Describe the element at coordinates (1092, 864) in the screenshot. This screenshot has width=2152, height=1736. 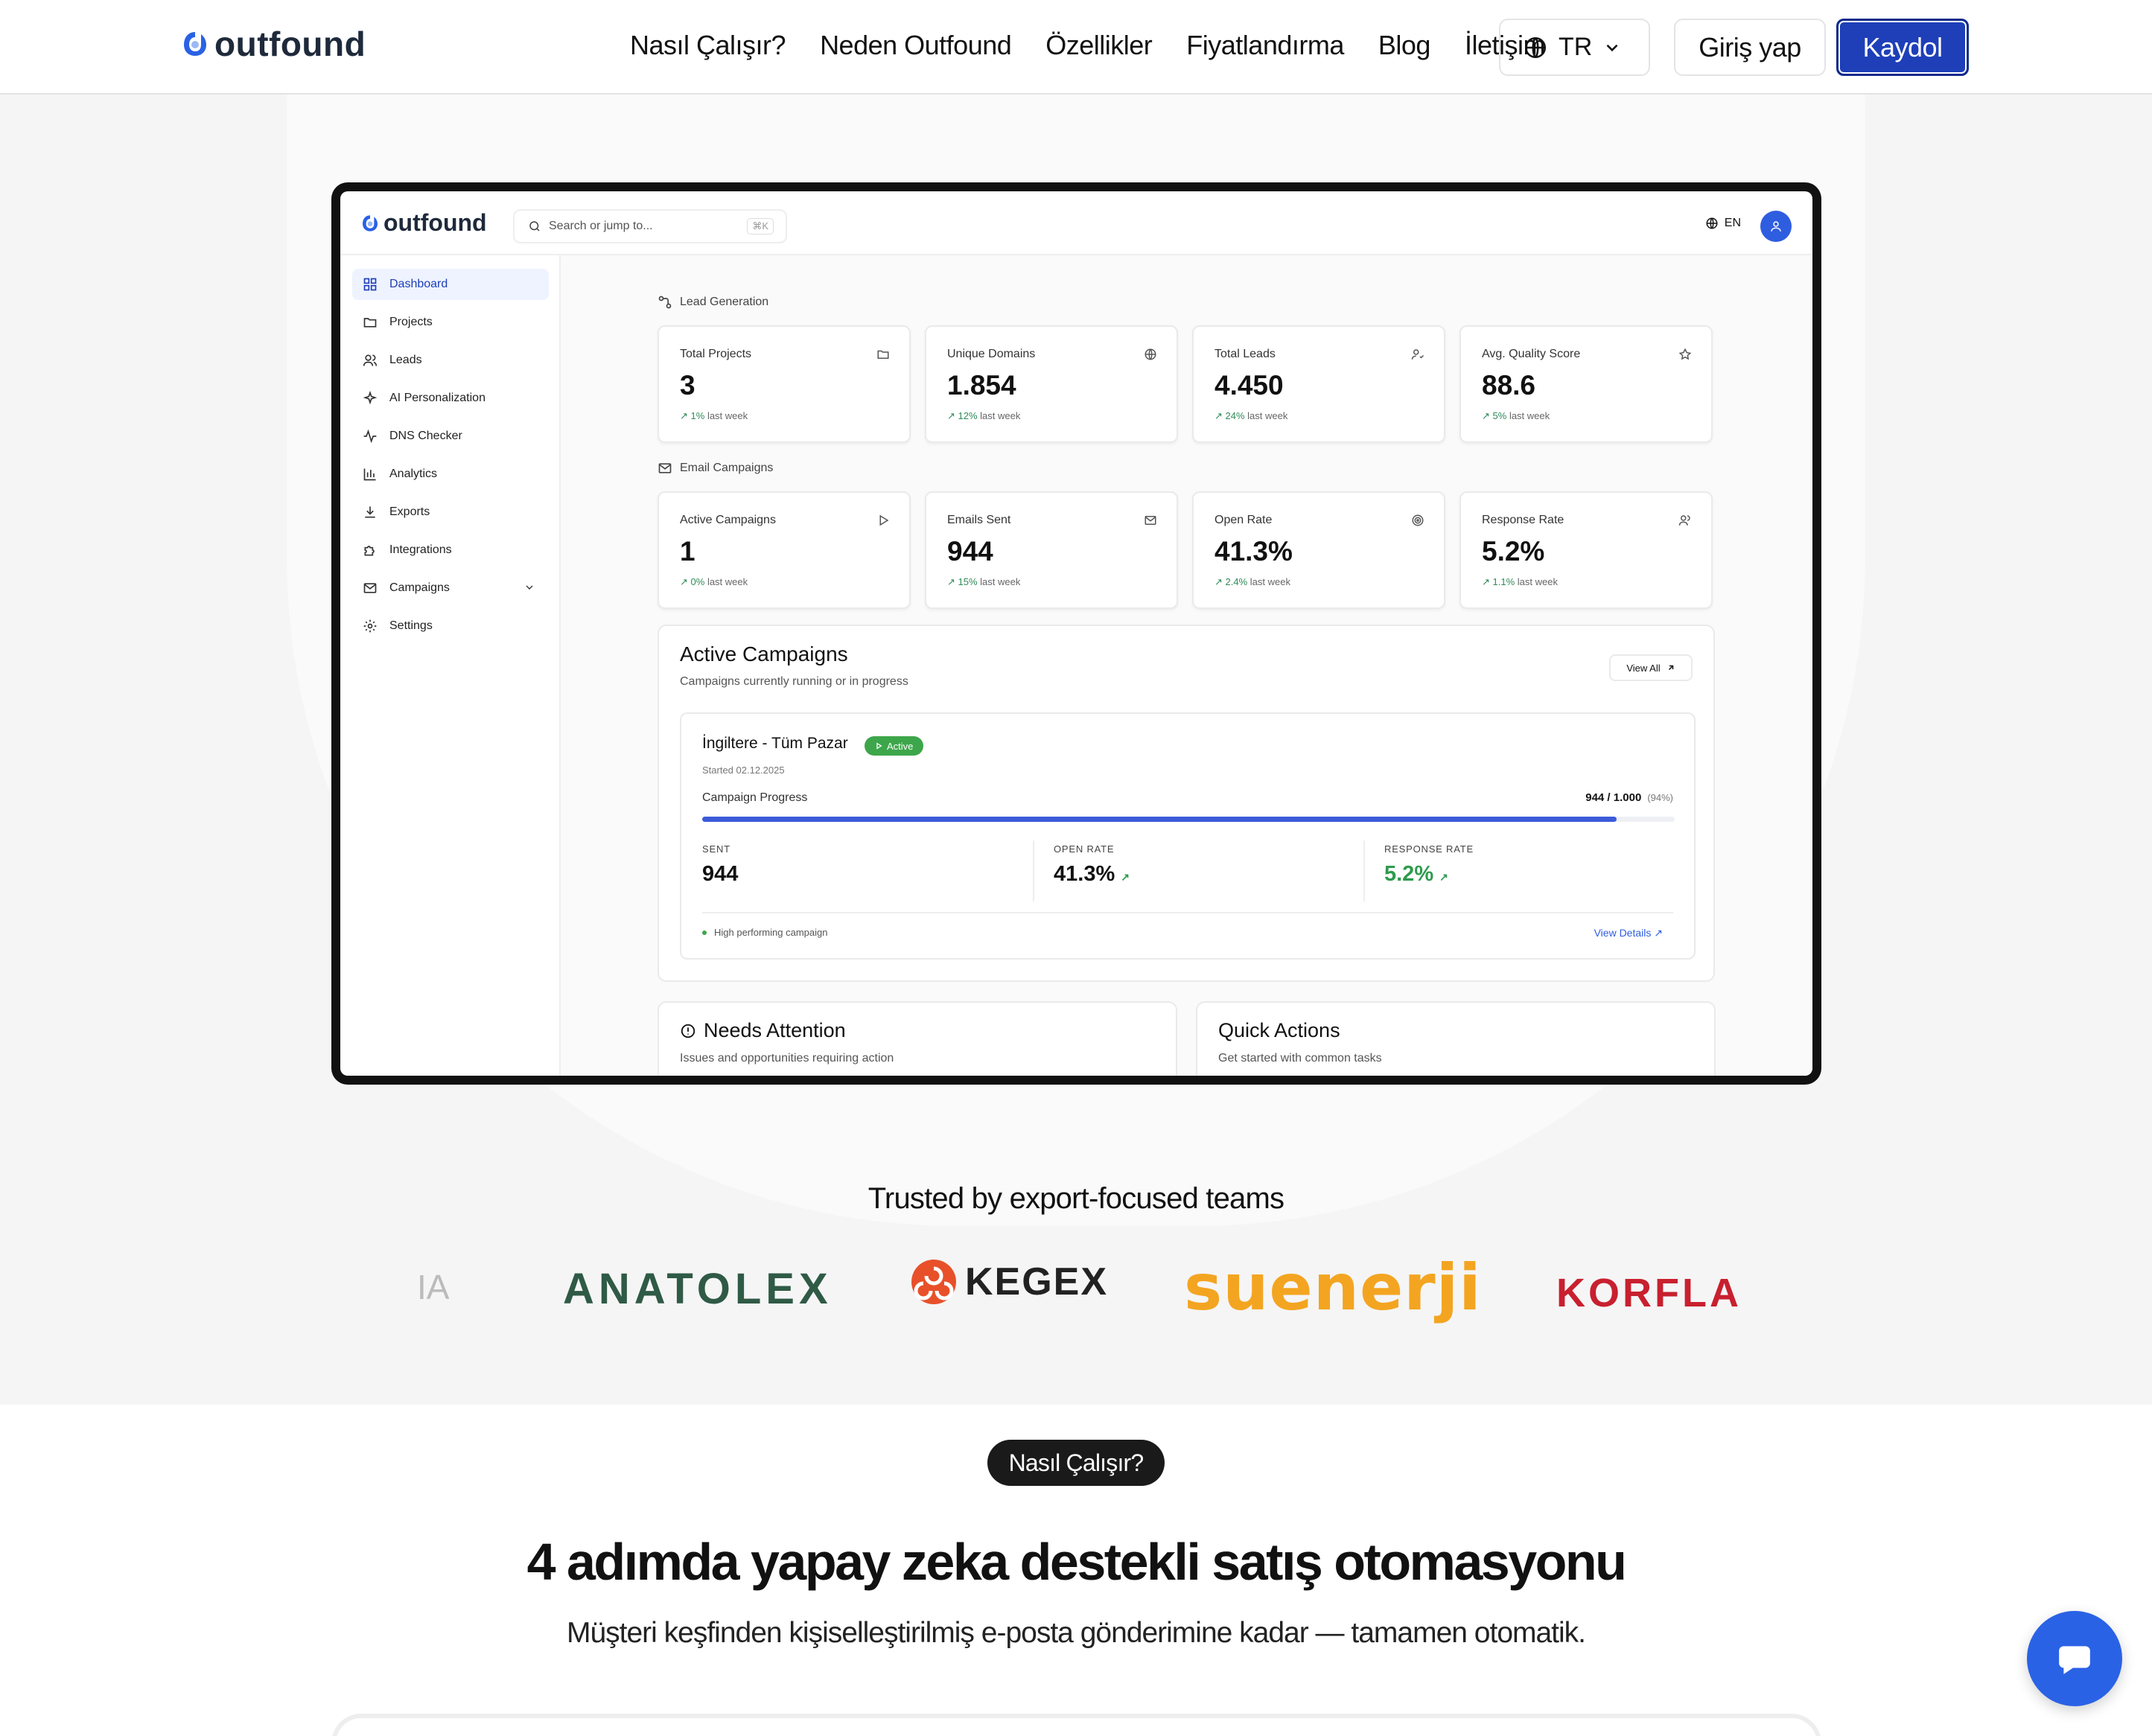
I see `metric-open-rate: OPEN RATE 41.3% ↗` at that location.